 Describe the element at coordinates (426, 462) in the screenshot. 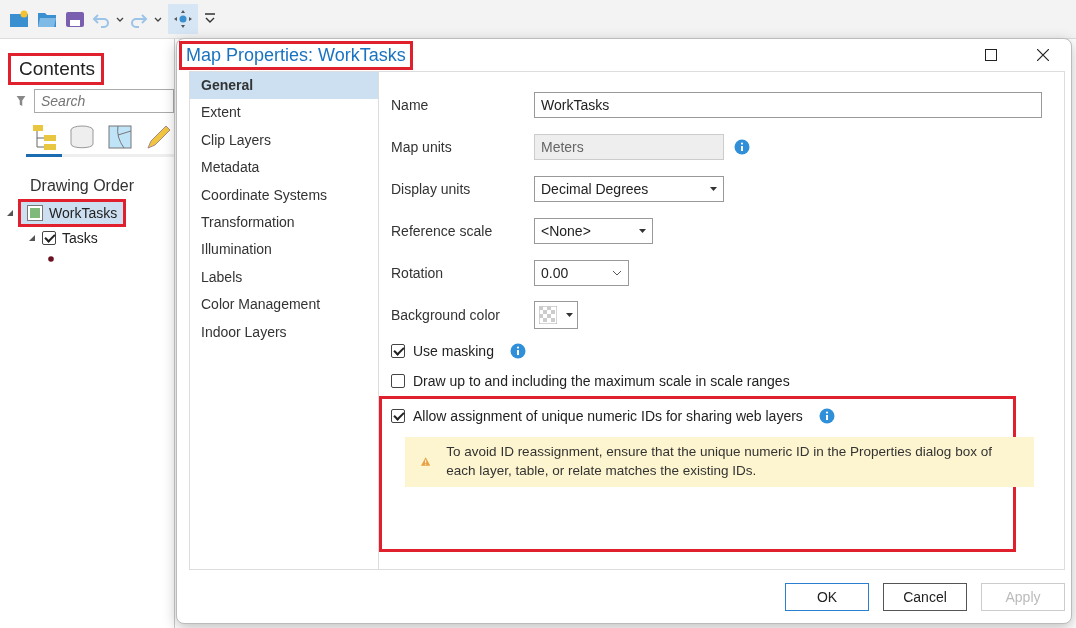

I see `warning-icon` at that location.